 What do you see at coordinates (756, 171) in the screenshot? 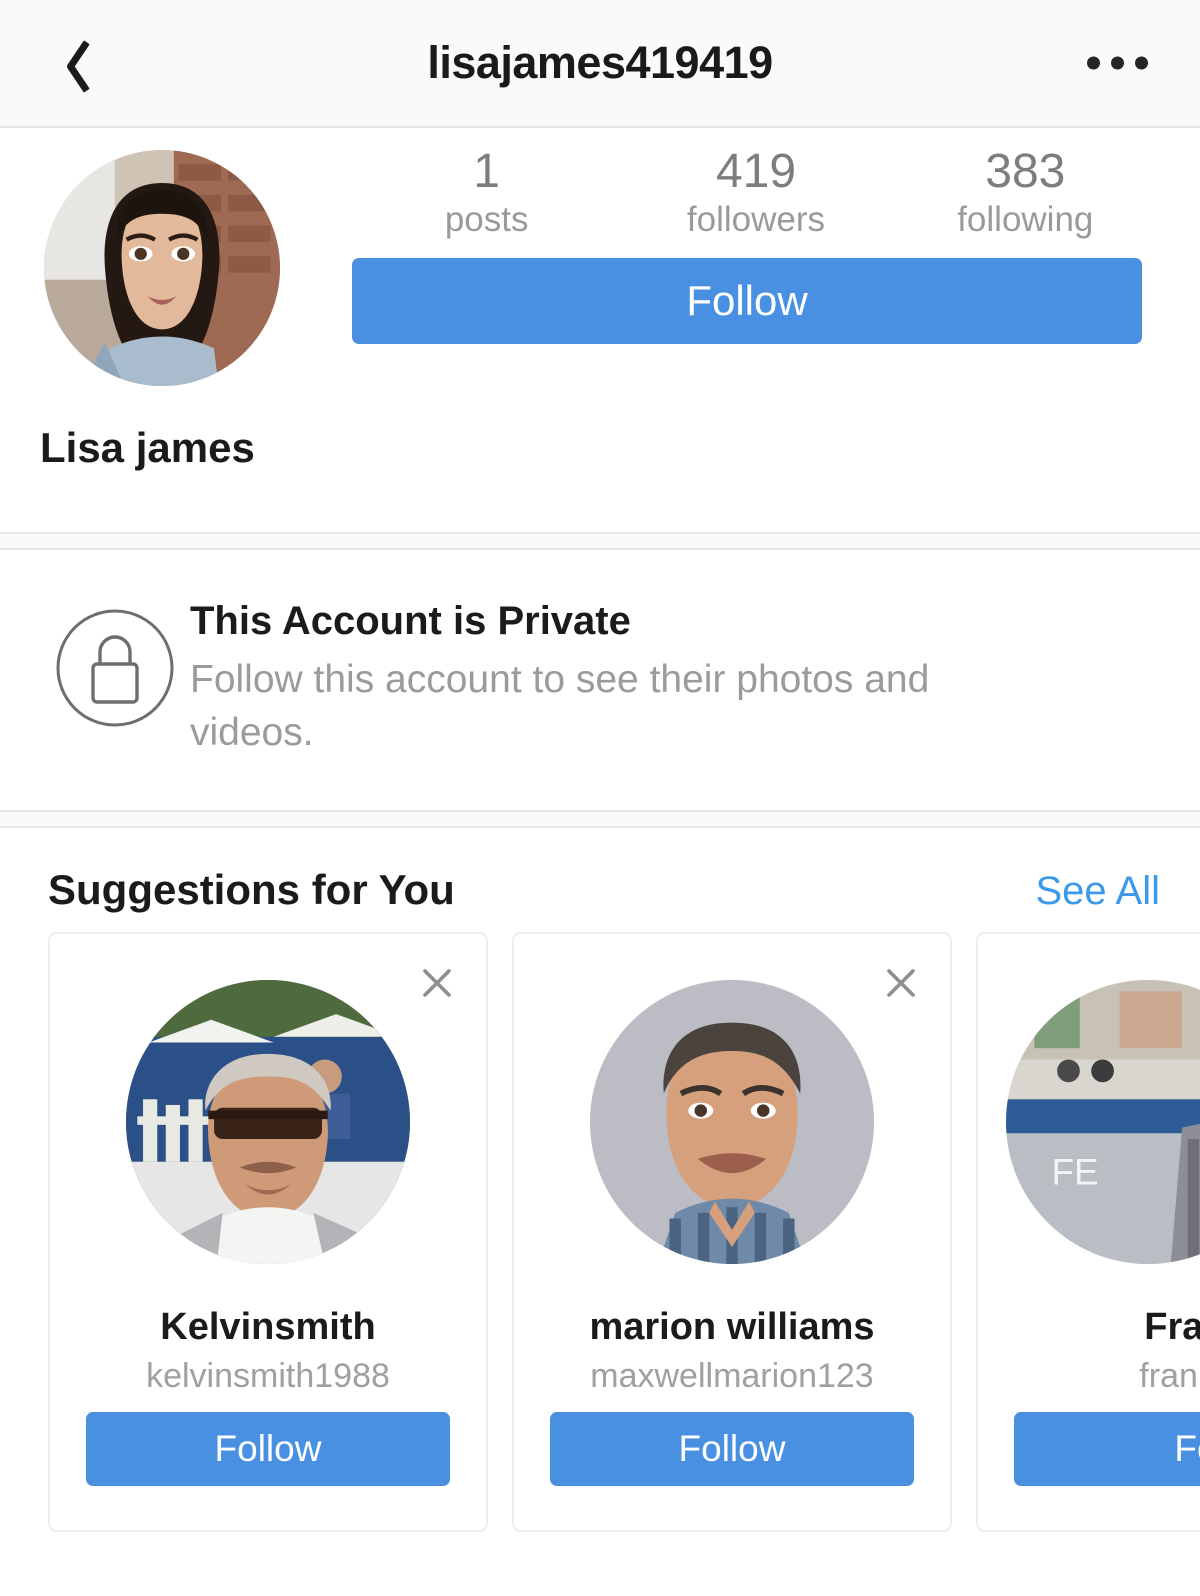
I see `stat-followers-value: 419` at bounding box center [756, 171].